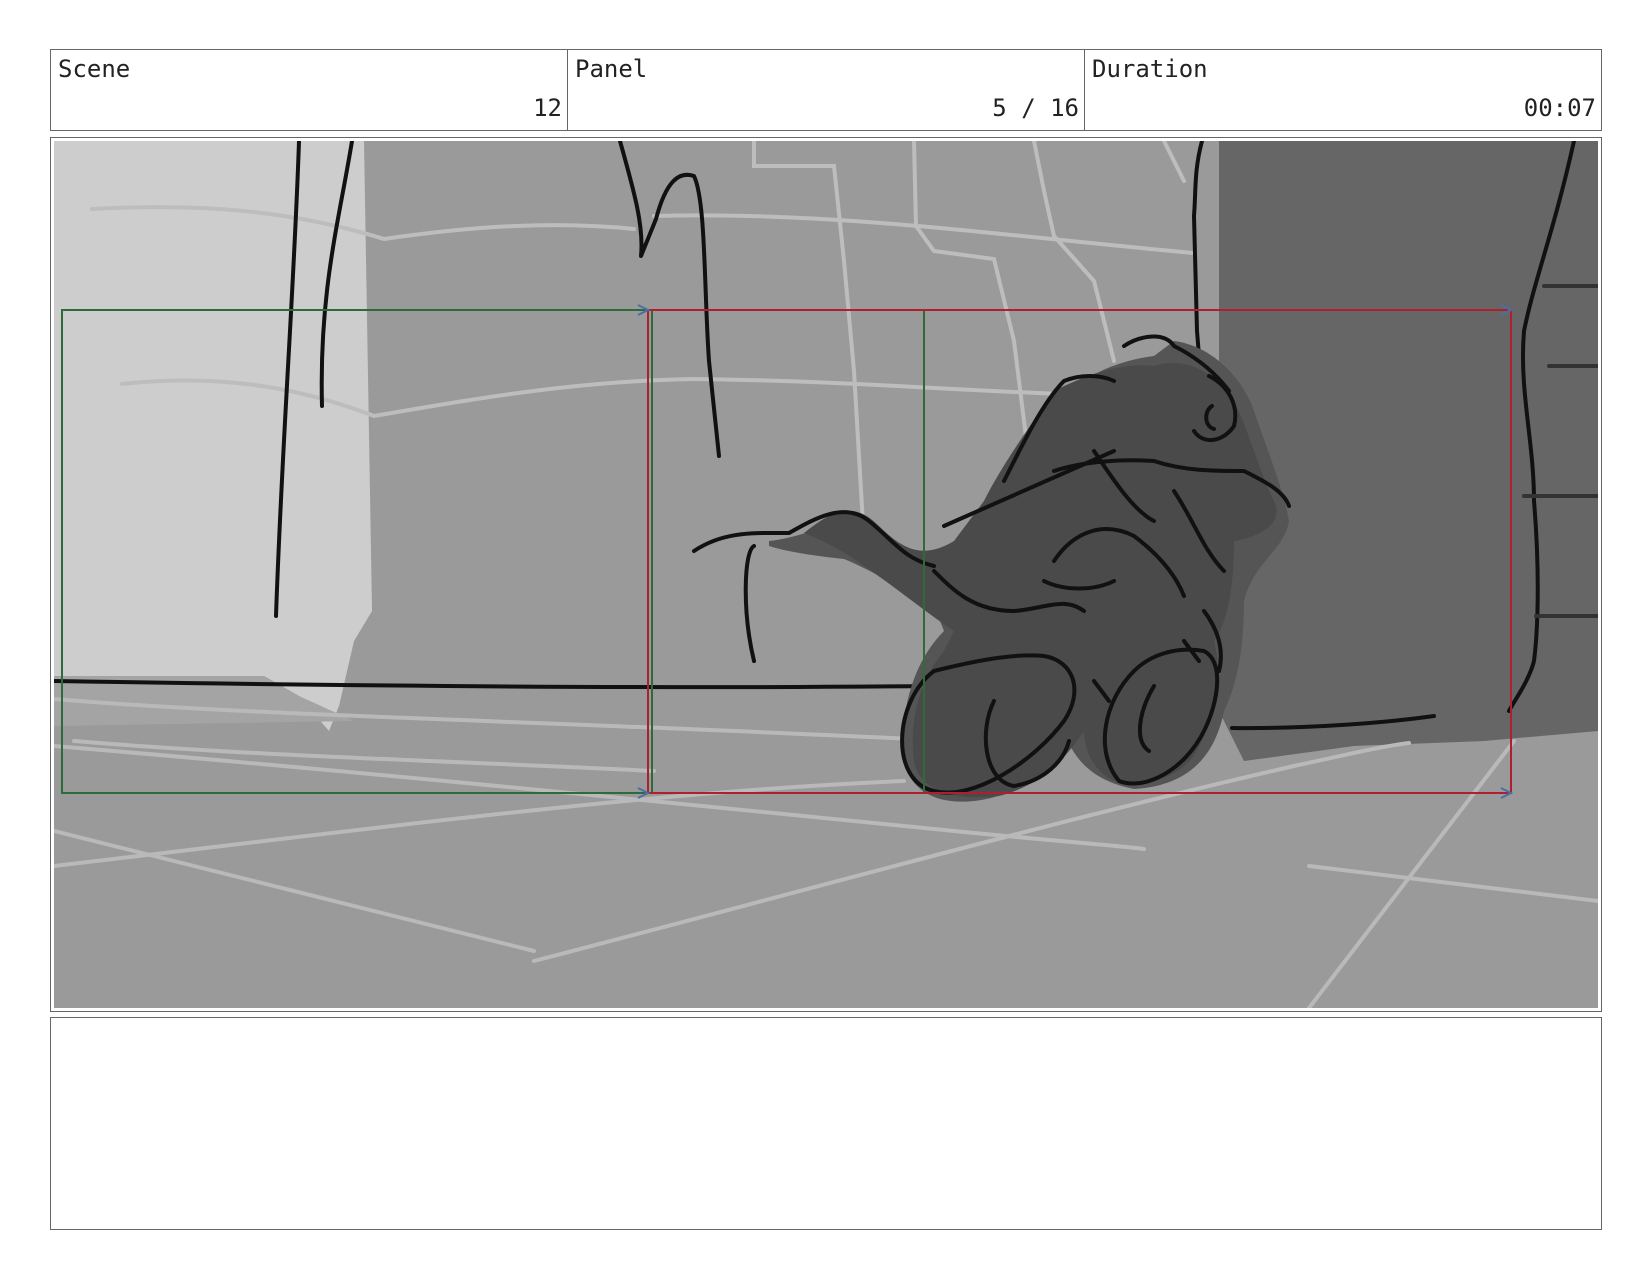 This screenshot has height=1275, width=1650. Describe the element at coordinates (611, 69) in the screenshot. I see `panel-label: Panel` at that location.